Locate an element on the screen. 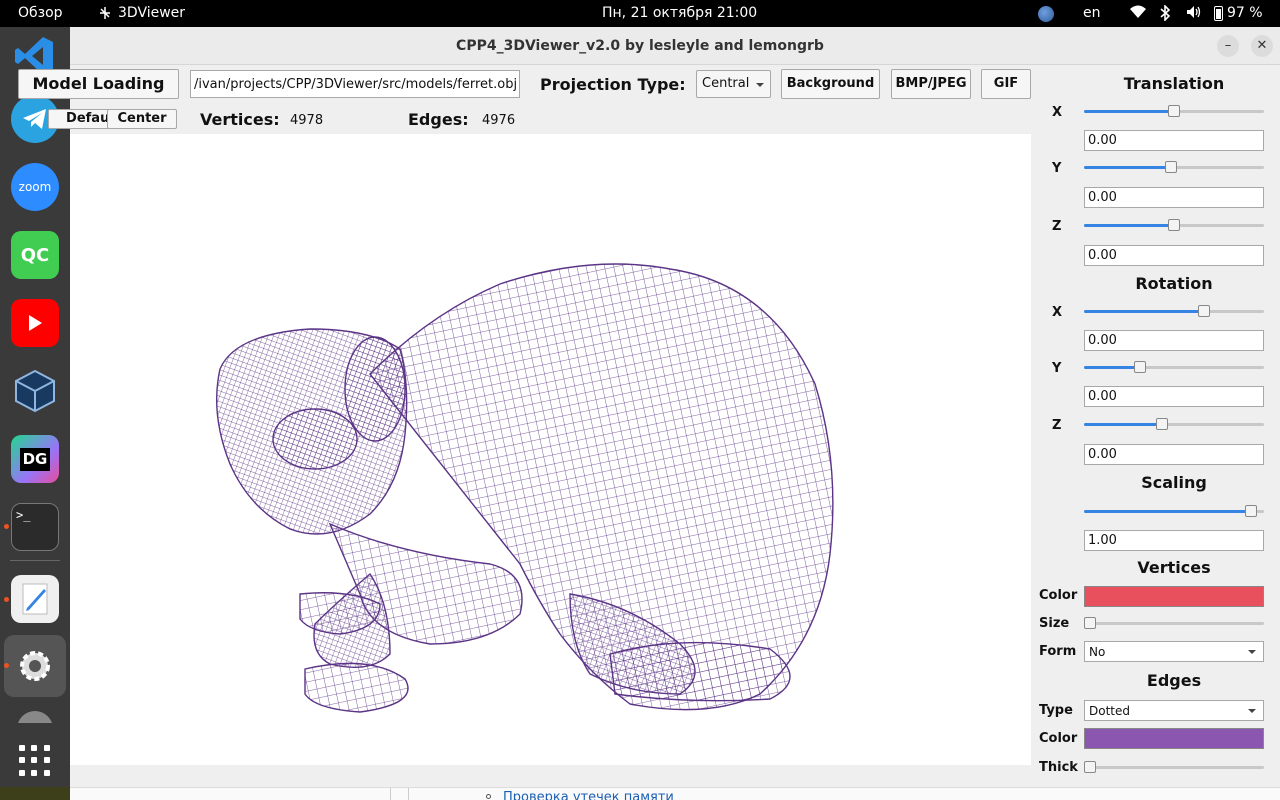 The image size is (1280, 800). model-loading-button: Model Loading is located at coordinates (98, 84).